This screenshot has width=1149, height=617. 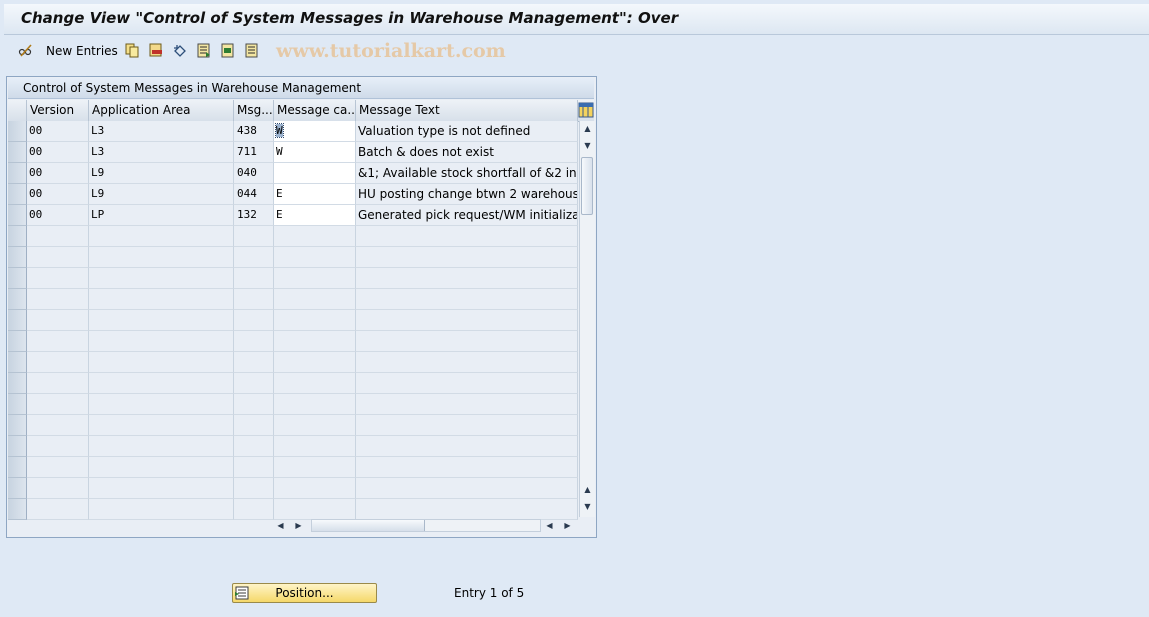 What do you see at coordinates (315, 173) in the screenshot?
I see `message-category-input` at bounding box center [315, 173].